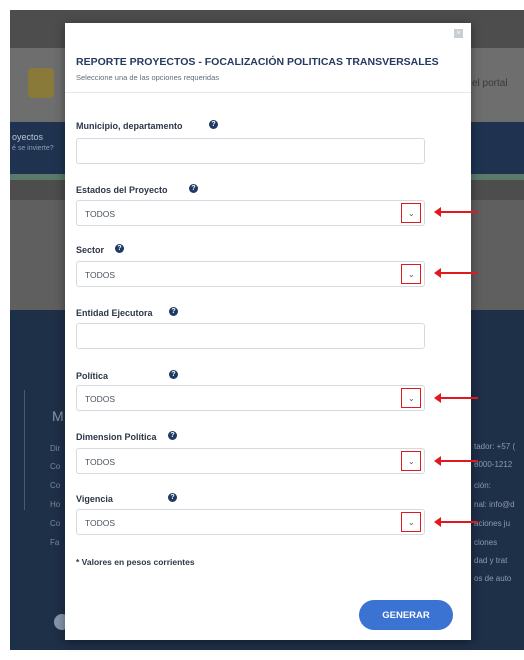 This screenshot has width=524, height=660. Describe the element at coordinates (250, 213) in the screenshot. I see `estados-select: TODOS ⌄` at that location.